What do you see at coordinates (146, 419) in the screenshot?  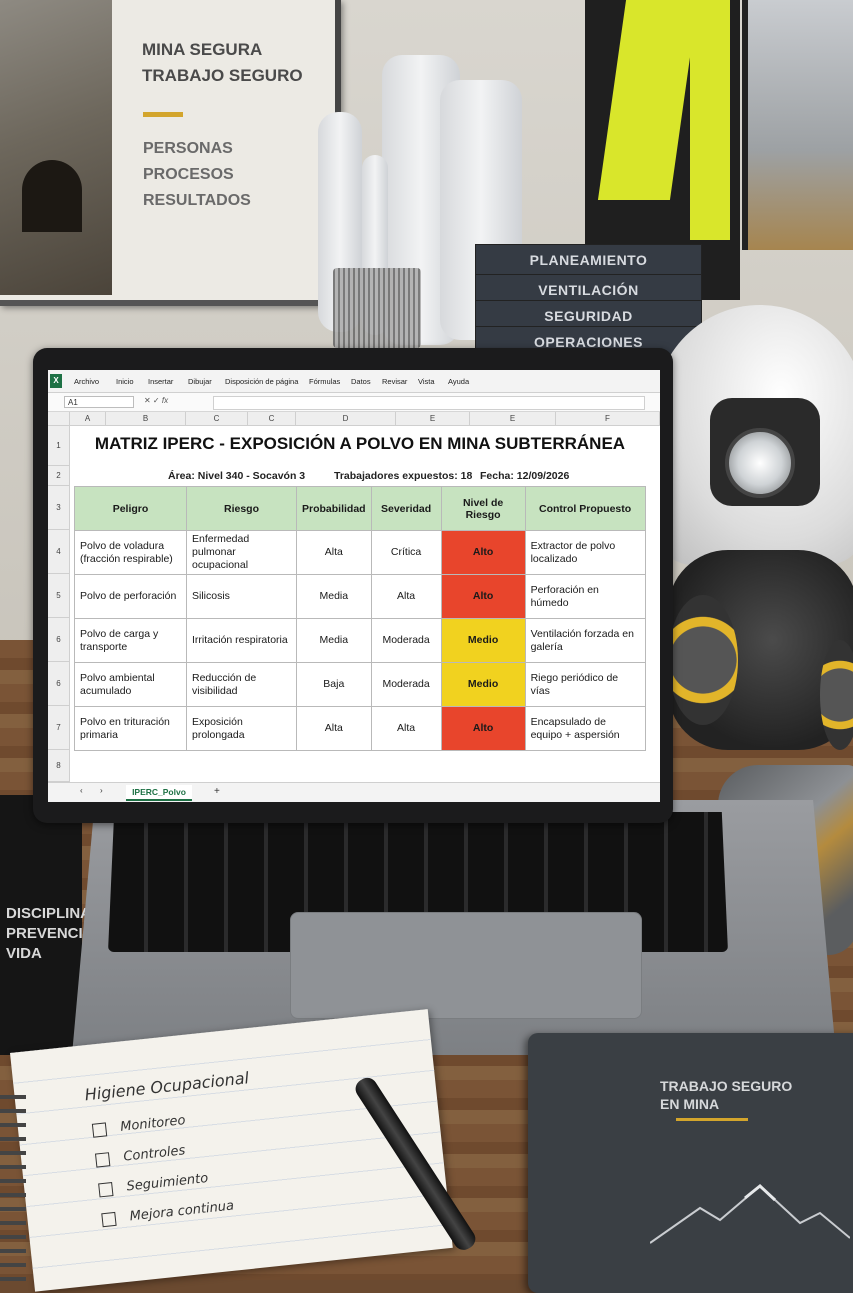 I see `column-header: B` at bounding box center [146, 419].